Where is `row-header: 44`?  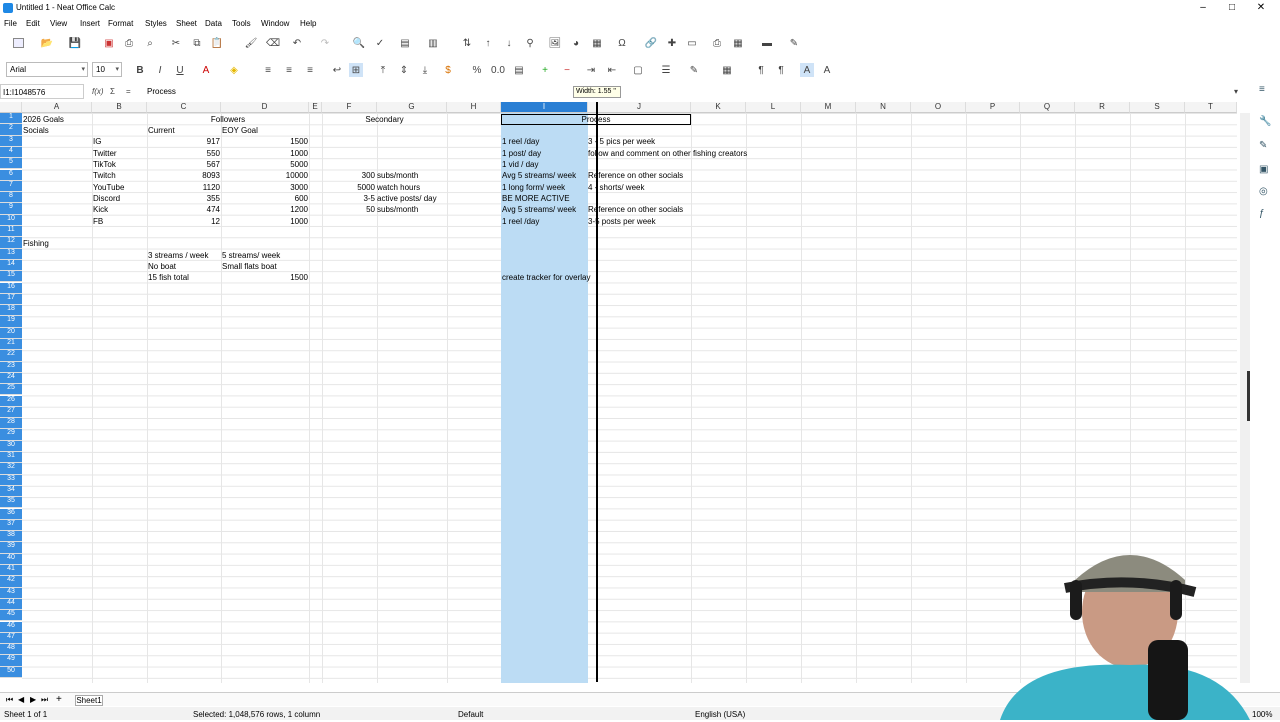
row-header: 44 is located at coordinates (11, 604).